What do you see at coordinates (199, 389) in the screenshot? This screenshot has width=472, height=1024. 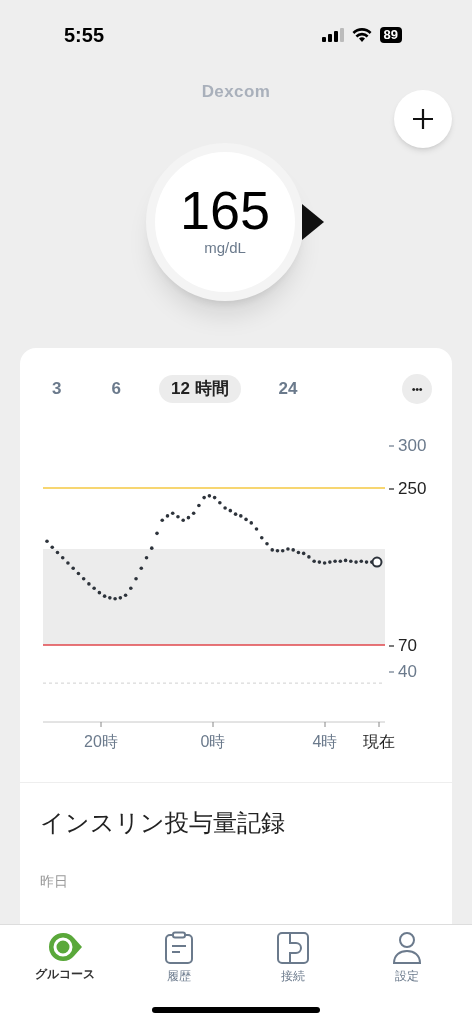 I see `time-range-tab: 12 時間` at bounding box center [199, 389].